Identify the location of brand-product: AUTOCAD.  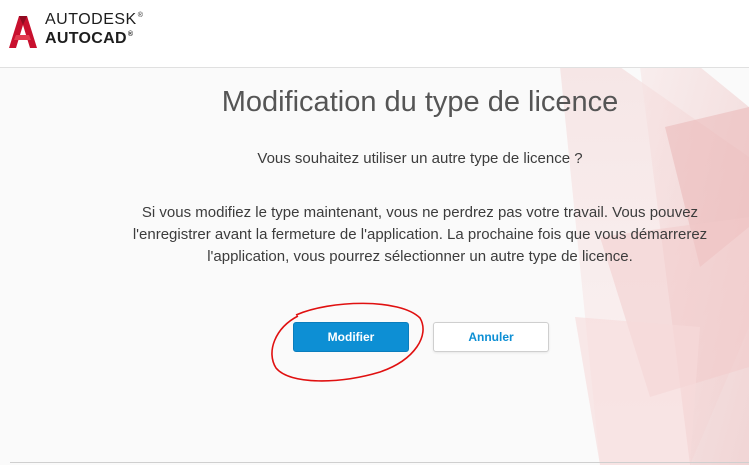
(86, 38).